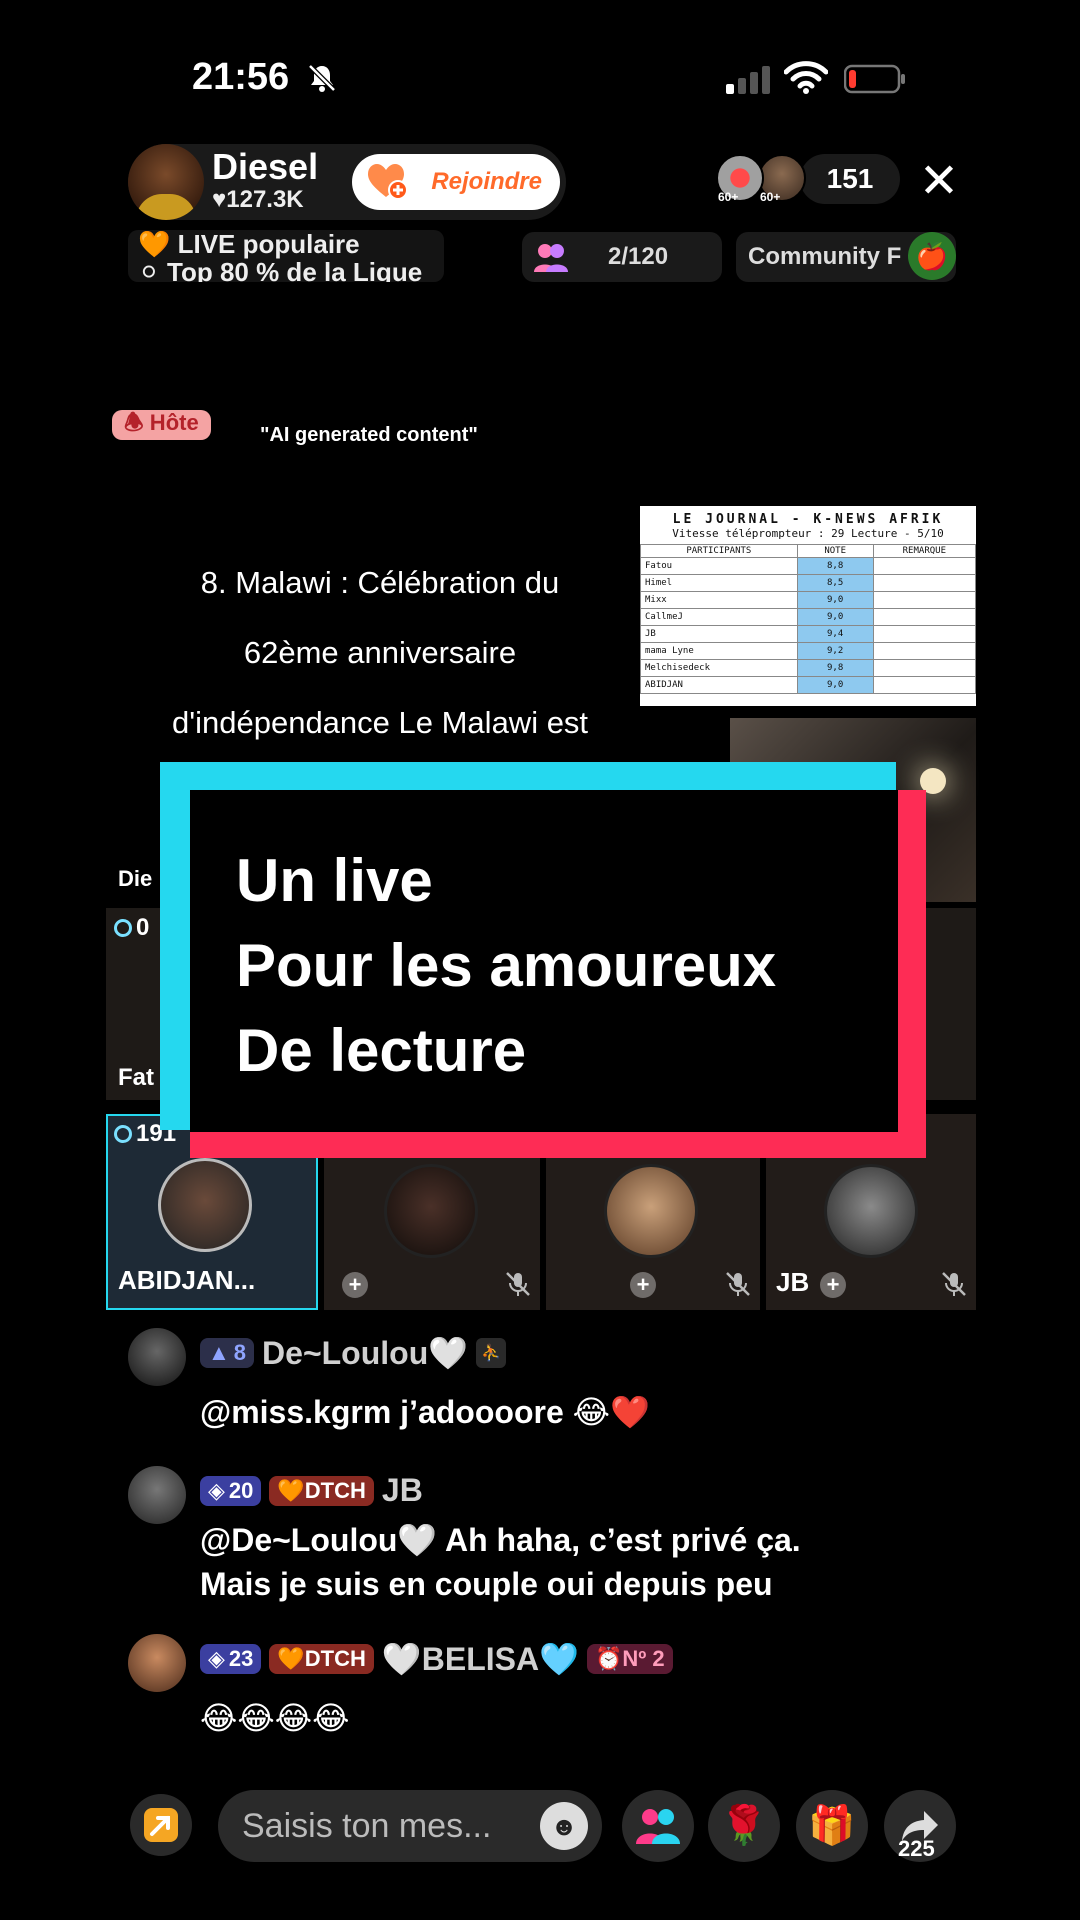 The image size is (1080, 1920). What do you see at coordinates (719, 634) in the screenshot?
I see `participant-name: JB` at bounding box center [719, 634].